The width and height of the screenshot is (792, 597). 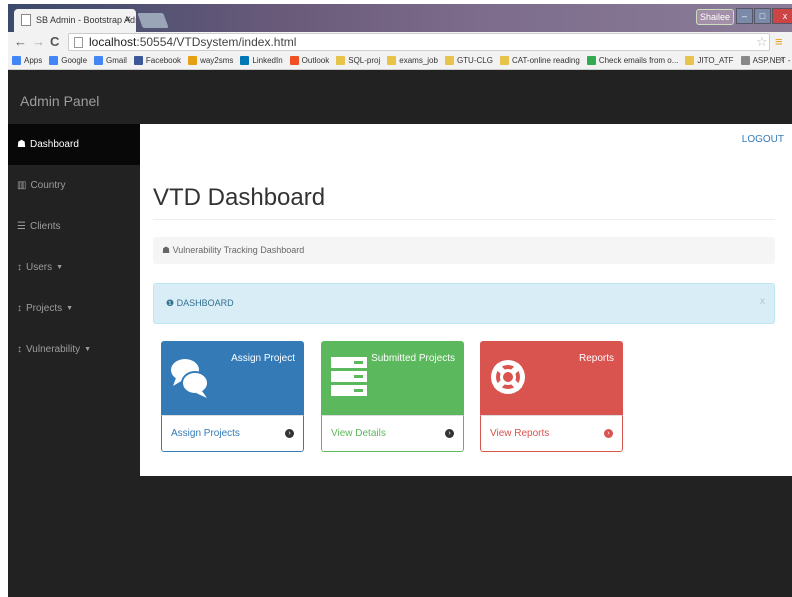 I want to click on title-divider, so click(x=464, y=219).